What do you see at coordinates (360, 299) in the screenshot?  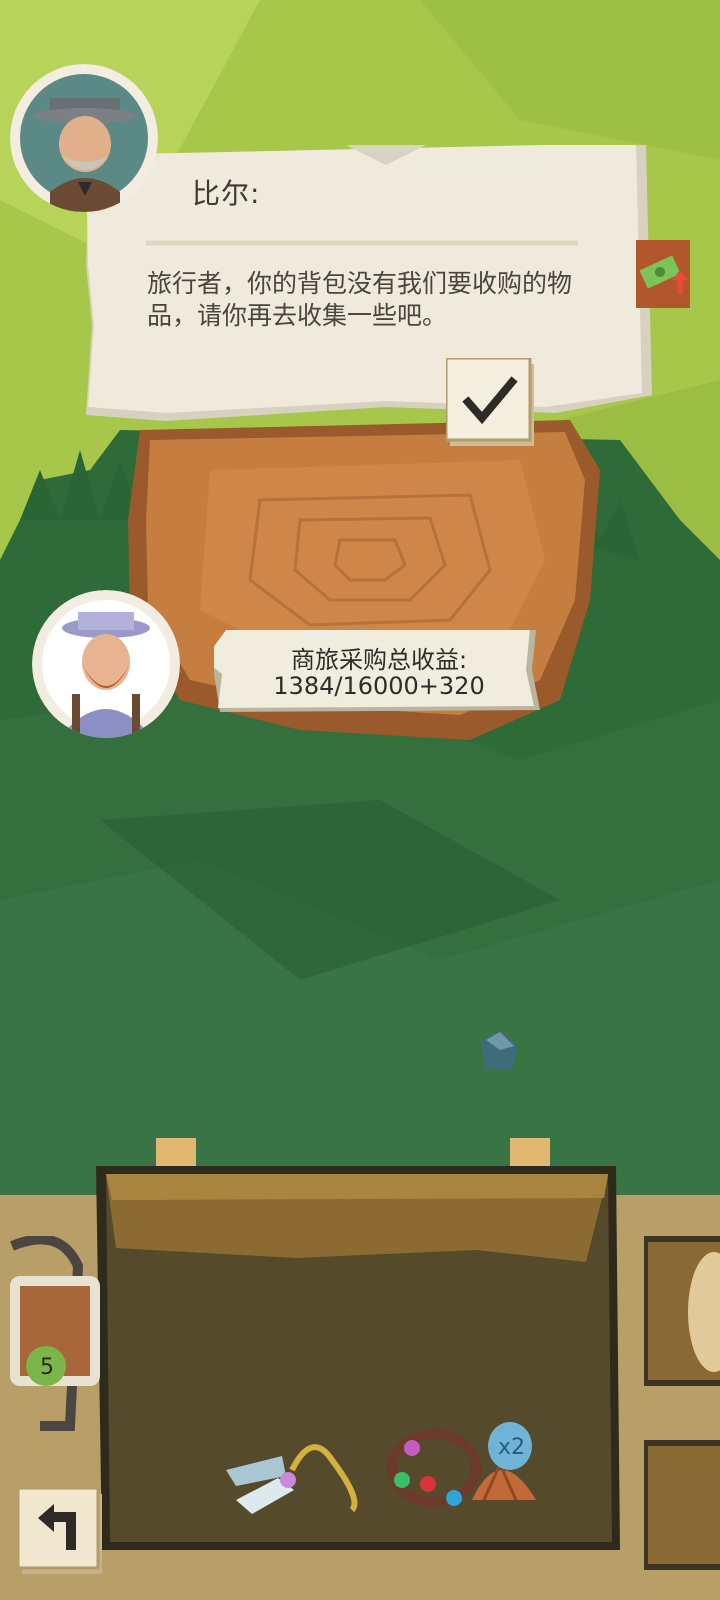 I see `dialog-message: 旅行者，你的背包没有我们要收购的物品，请你再去收集一些吧。` at bounding box center [360, 299].